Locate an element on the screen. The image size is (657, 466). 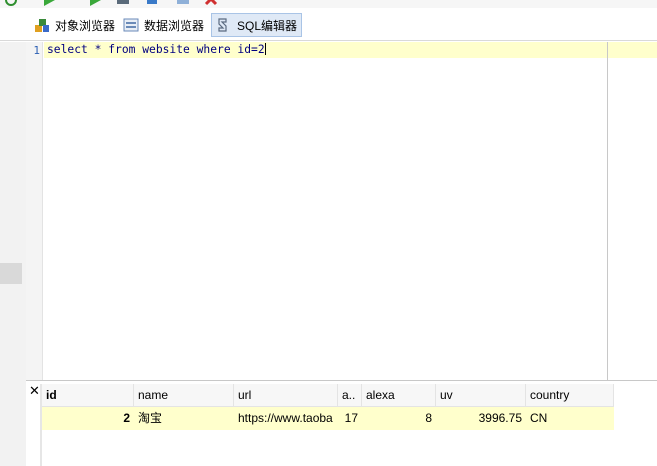
cell-name: 淘宝 is located at coordinates (184, 418).